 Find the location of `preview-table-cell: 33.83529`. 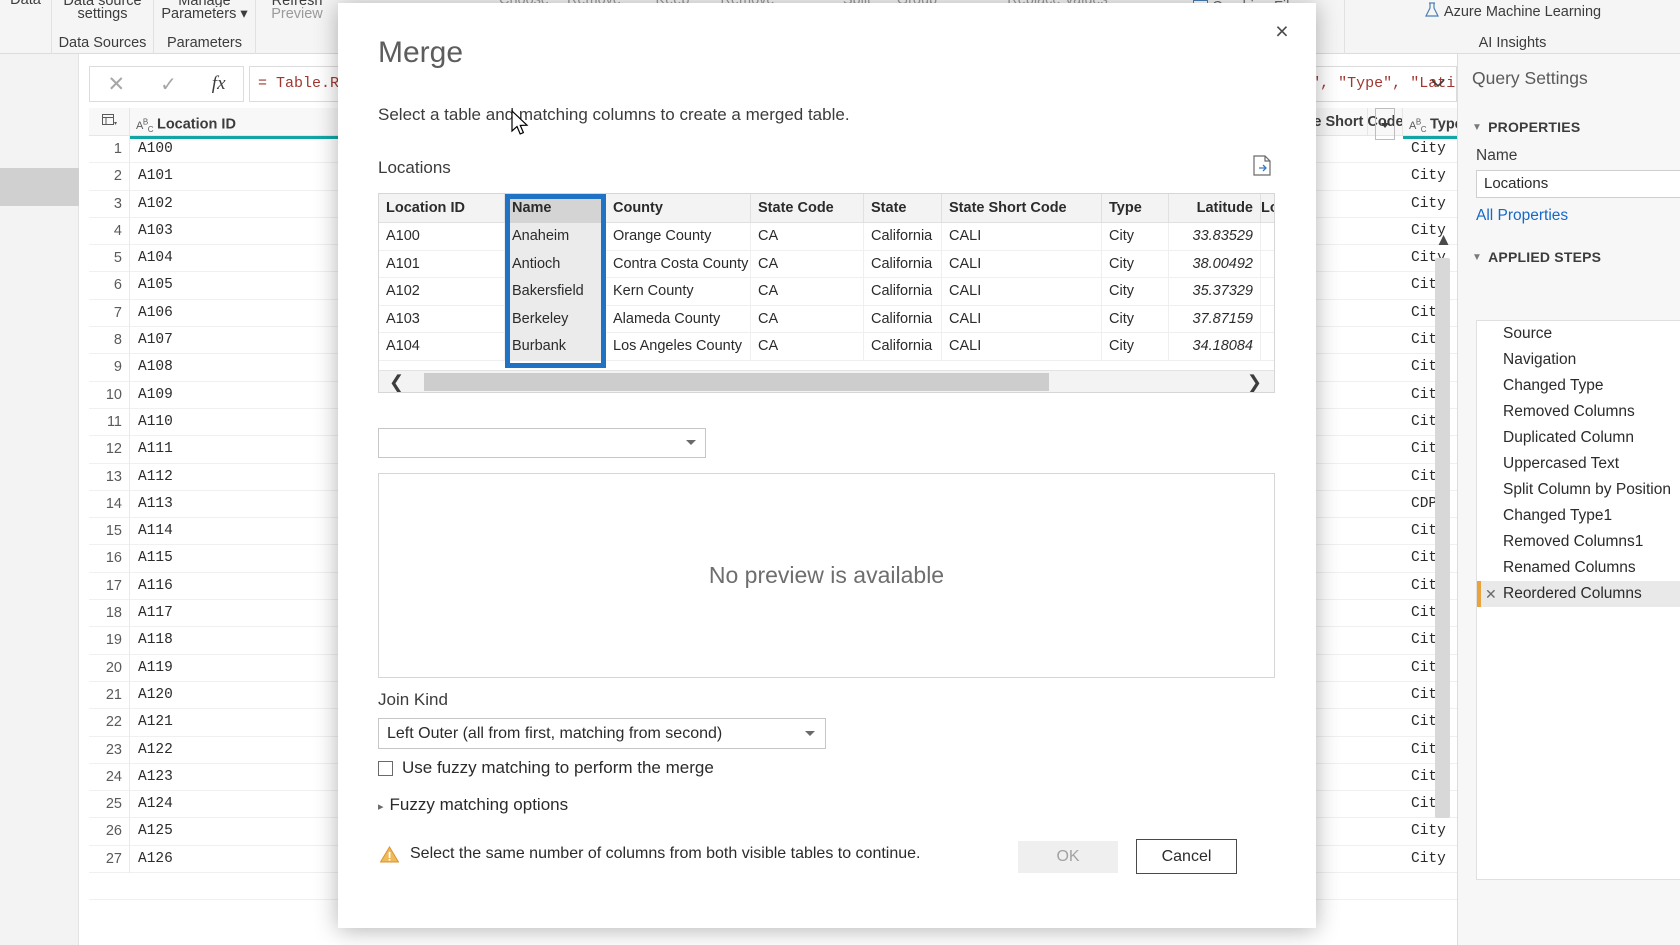

preview-table-cell: 33.83529 is located at coordinates (1215, 237).